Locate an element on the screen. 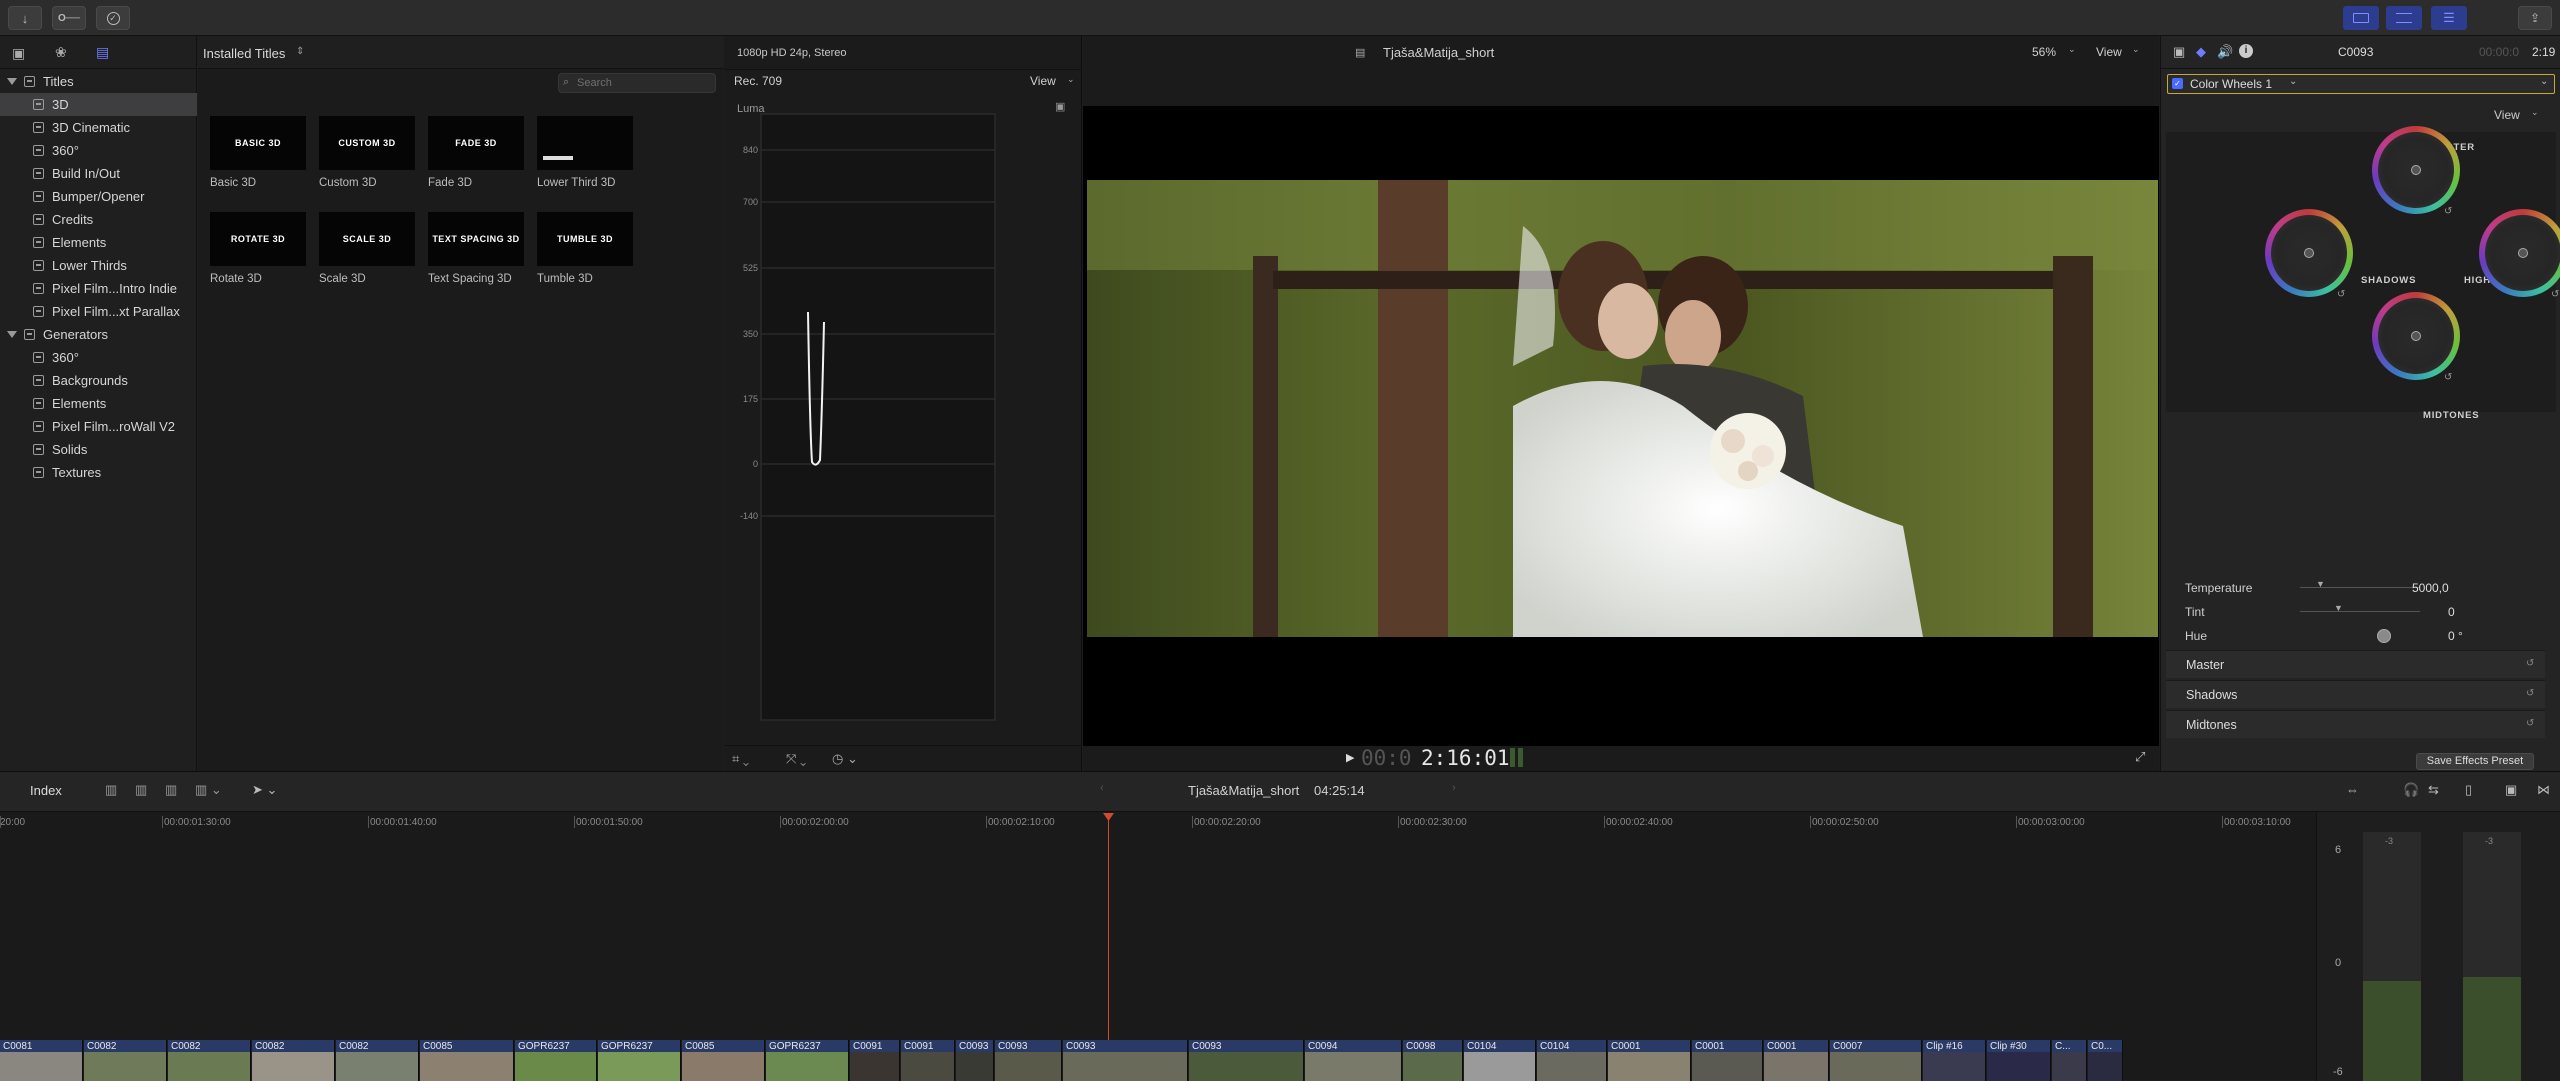 The image size is (2560, 1081). zoom-menu: 56% is located at coordinates (2044, 52).